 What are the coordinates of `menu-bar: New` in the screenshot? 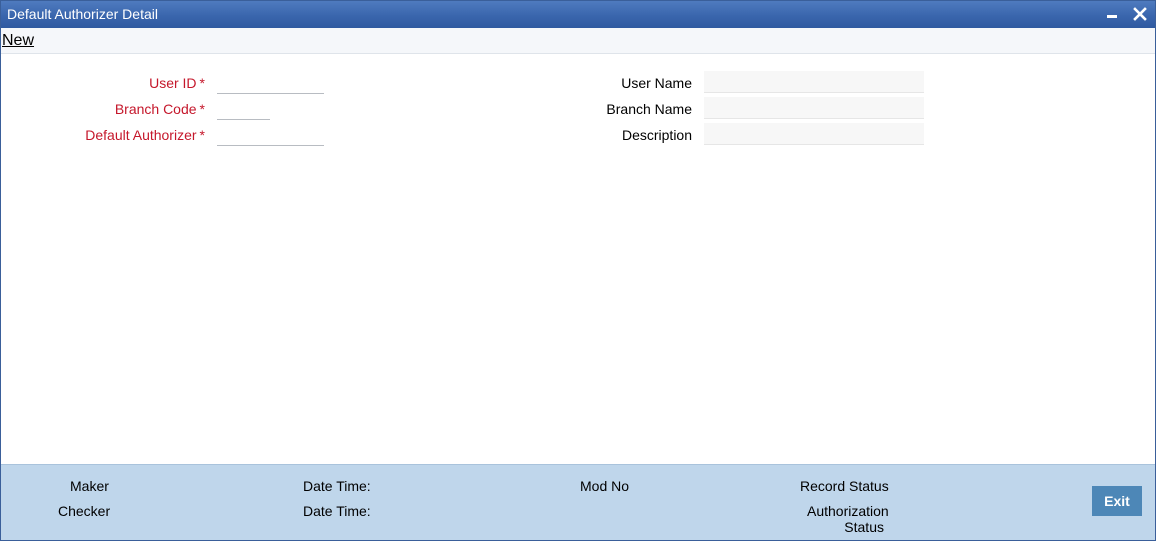 It's located at (578, 41).